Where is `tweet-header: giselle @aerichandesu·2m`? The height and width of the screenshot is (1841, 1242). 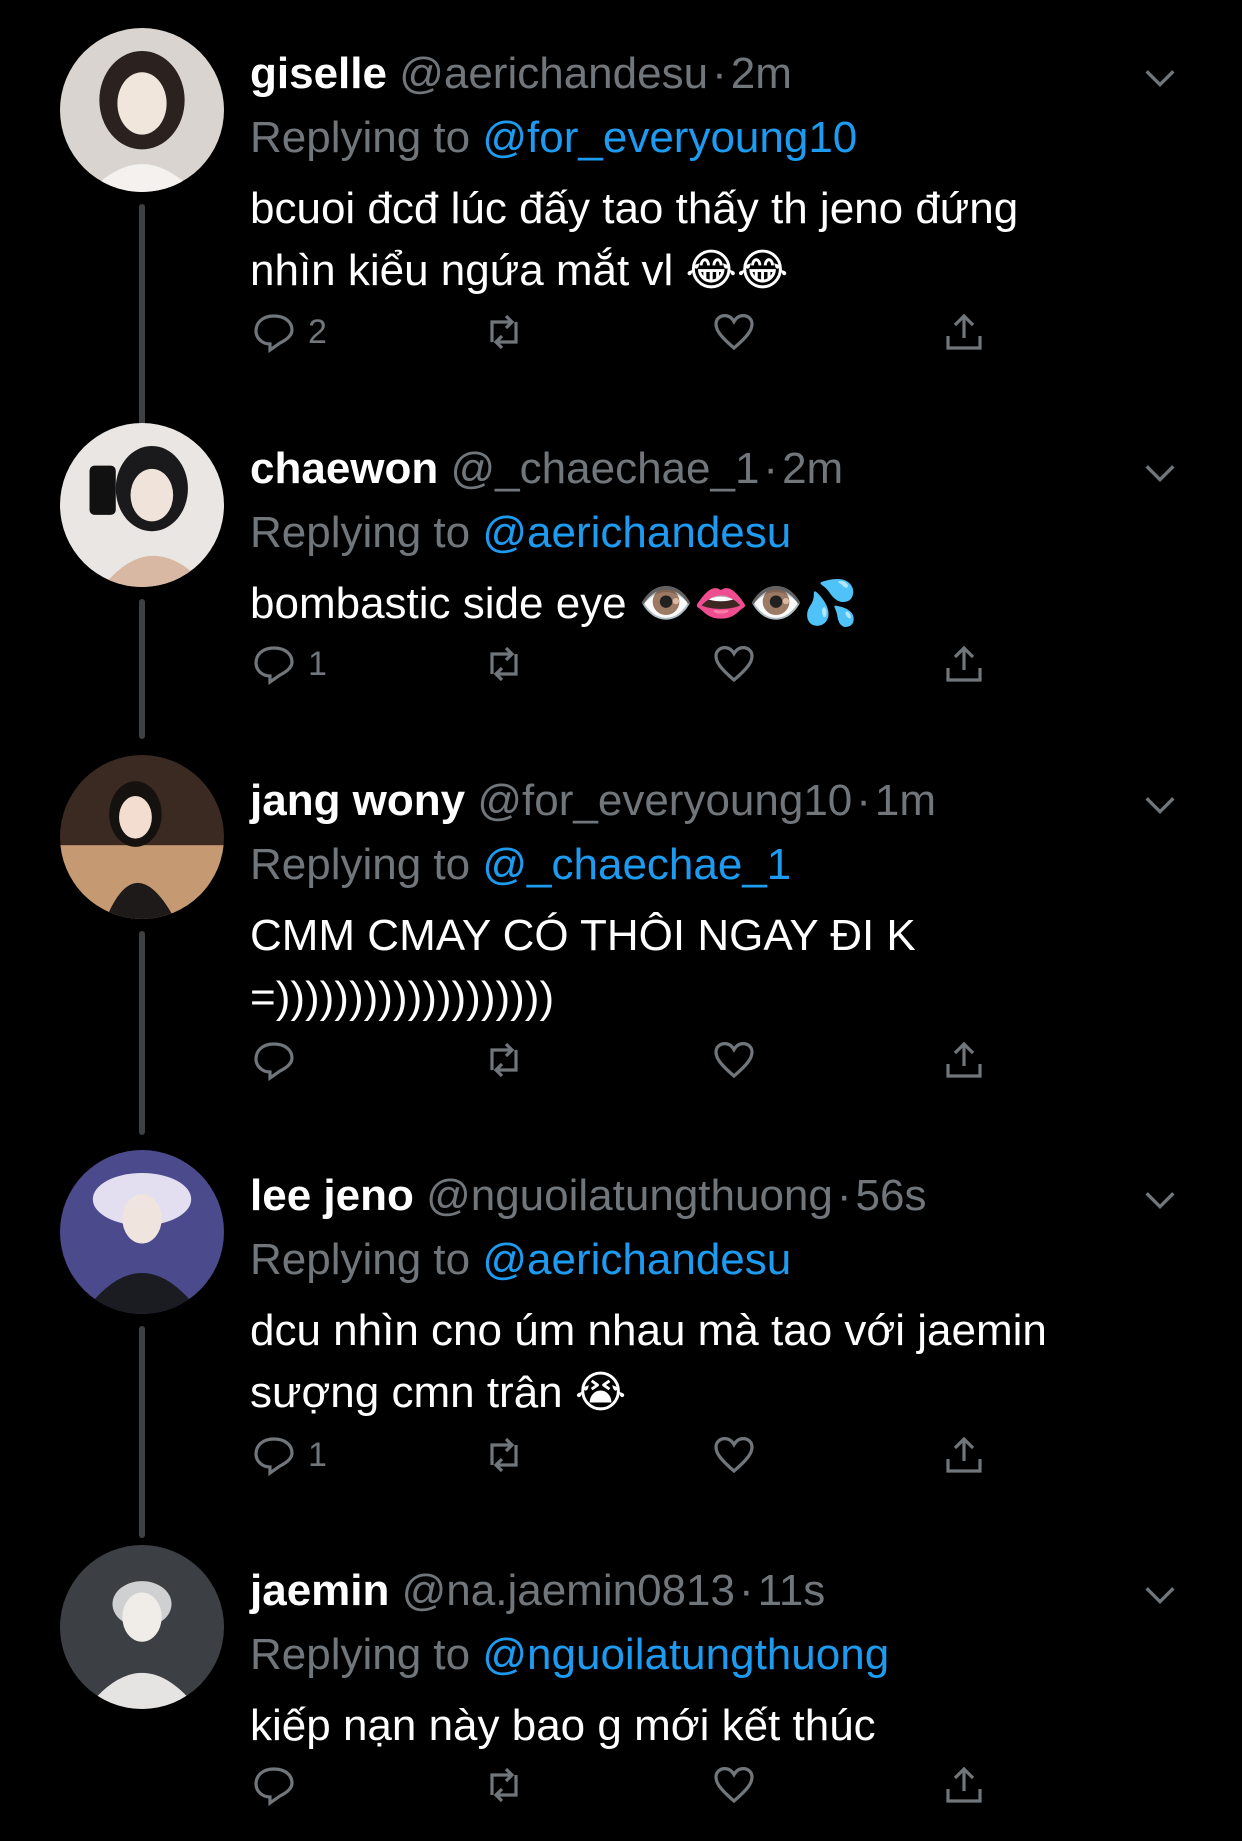 tweet-header: giselle @aerichandesu·2m is located at coordinates (521, 74).